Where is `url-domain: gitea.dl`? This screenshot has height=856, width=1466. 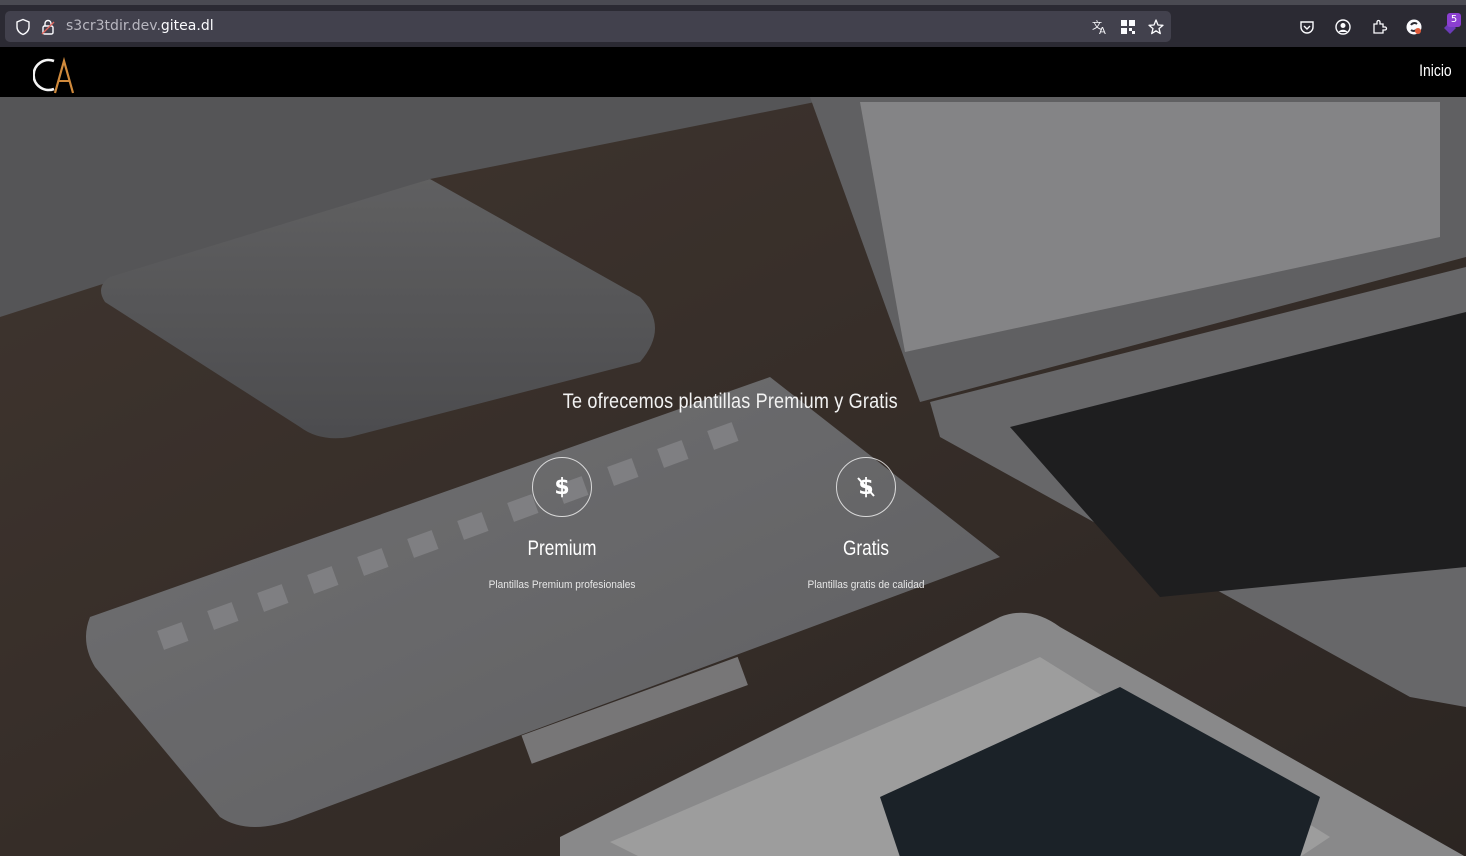
url-domain: gitea.dl is located at coordinates (187, 26).